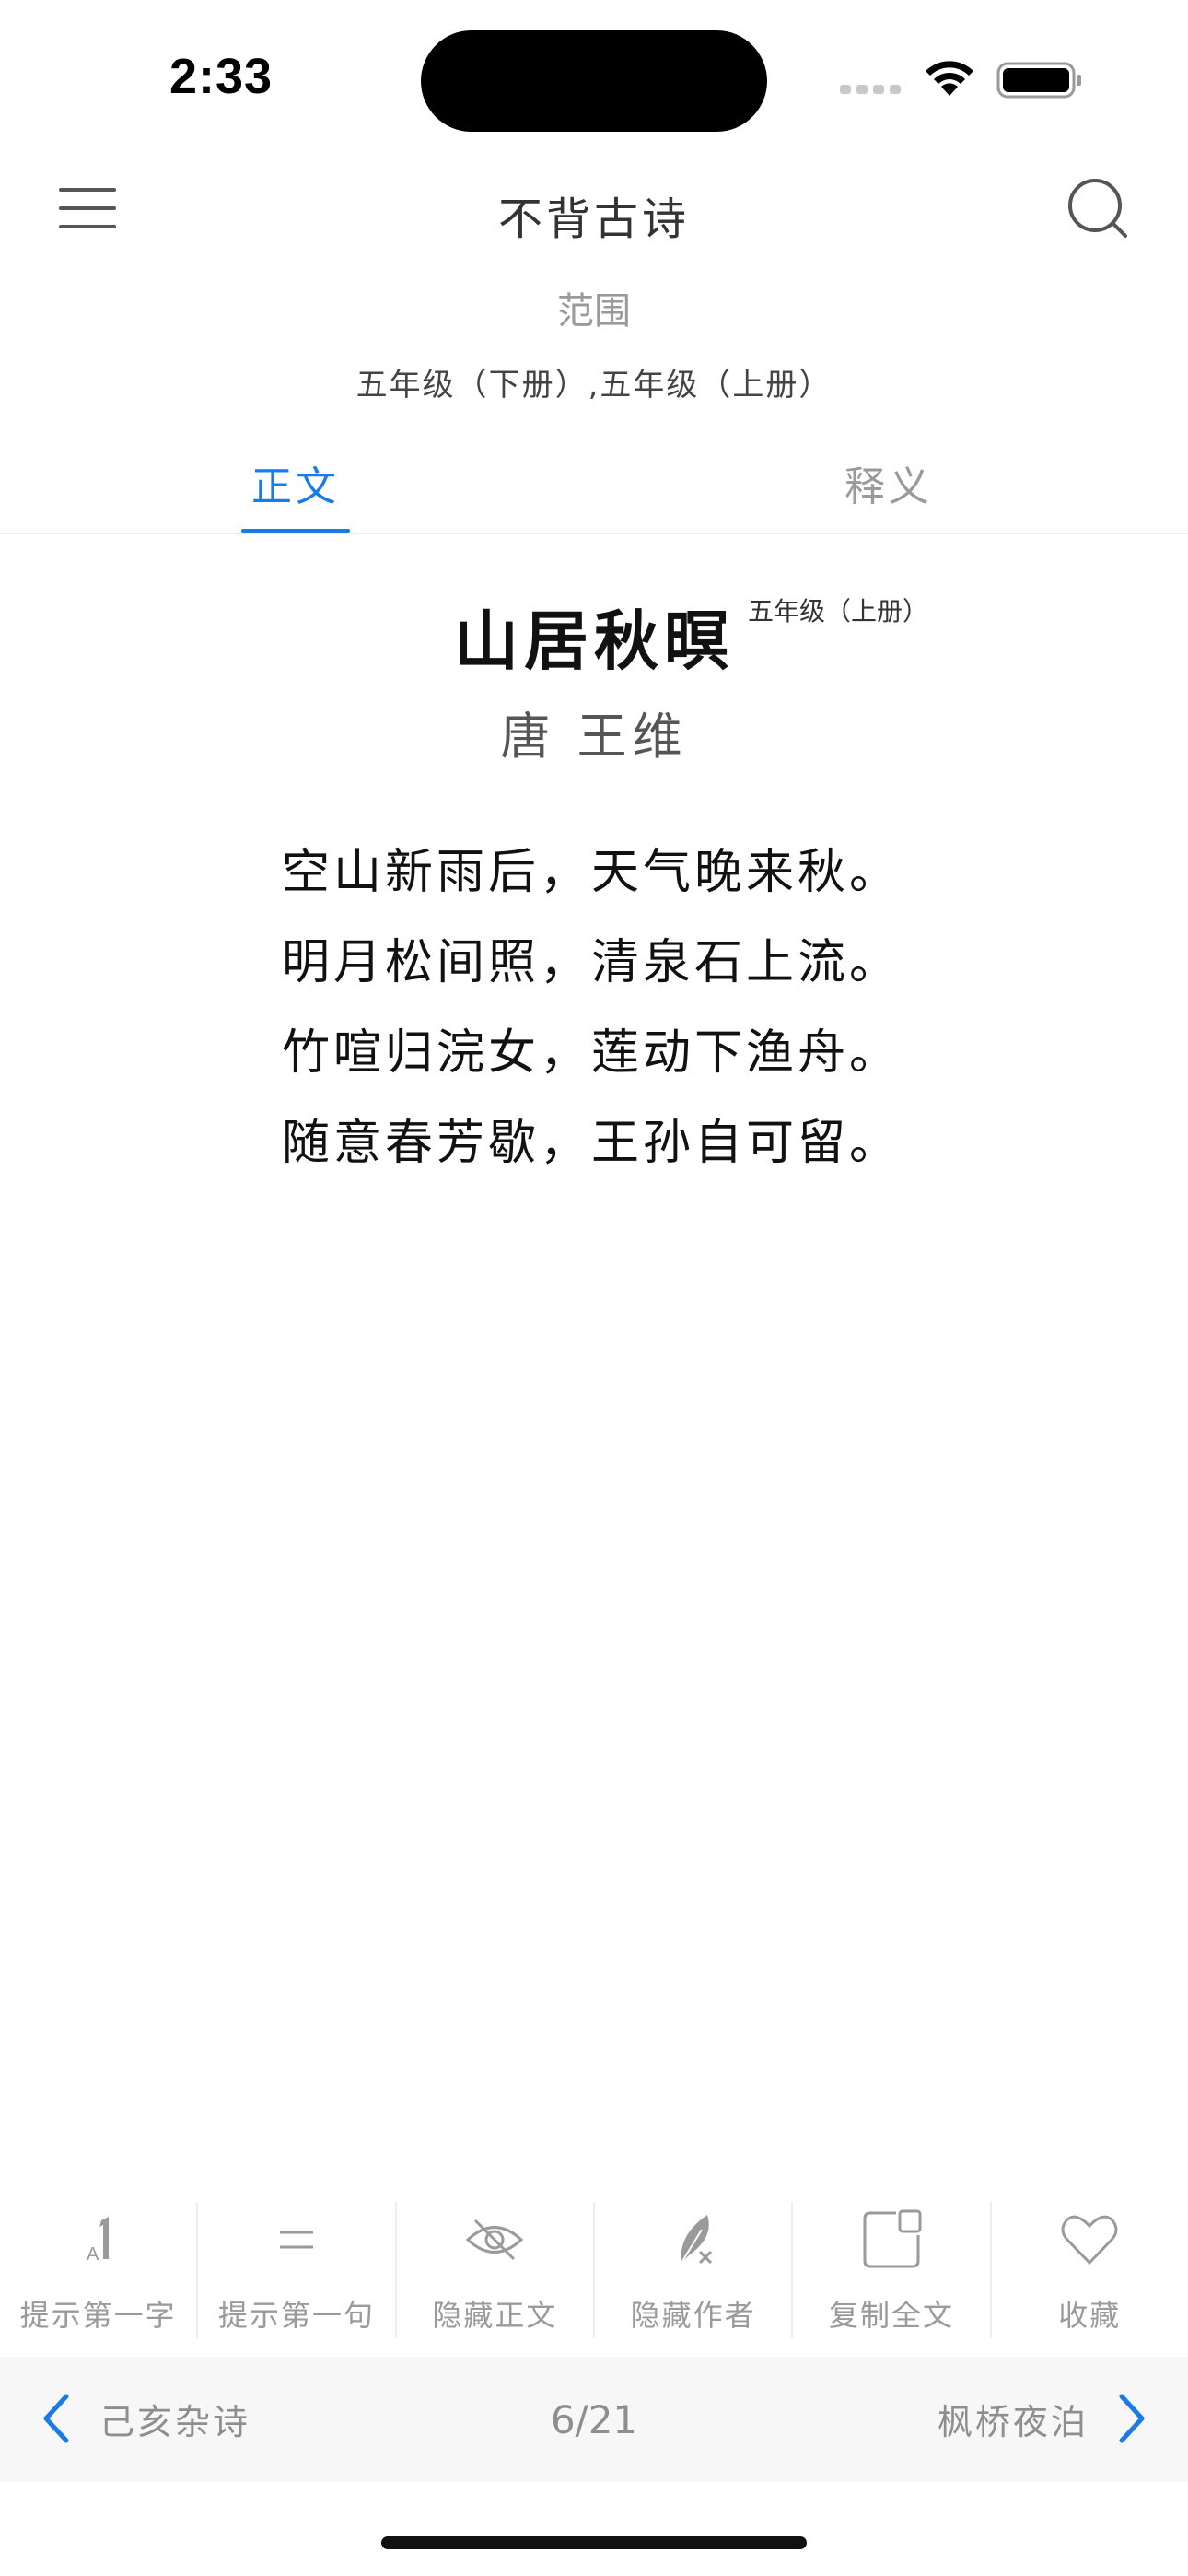 Image resolution: width=1188 pixels, height=2576 pixels. I want to click on range-value: 五年级（下册）,五年级（上册）, so click(594, 381).